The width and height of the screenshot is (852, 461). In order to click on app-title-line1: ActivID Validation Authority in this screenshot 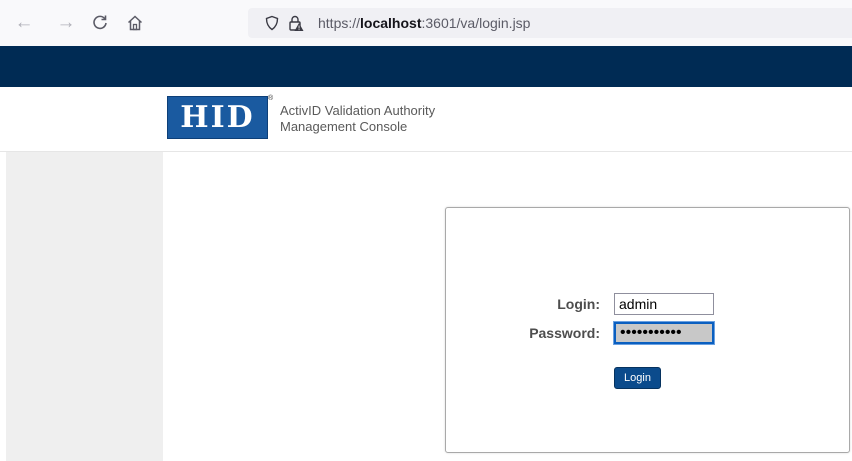, I will do `click(358, 110)`.